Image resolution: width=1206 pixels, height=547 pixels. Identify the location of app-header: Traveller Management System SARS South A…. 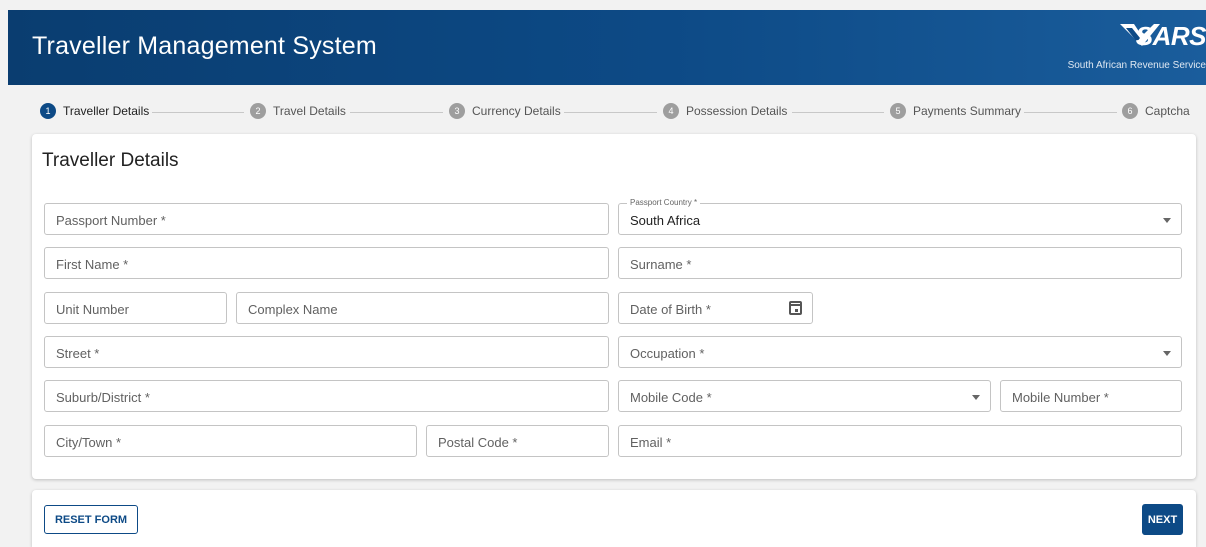
(607, 47).